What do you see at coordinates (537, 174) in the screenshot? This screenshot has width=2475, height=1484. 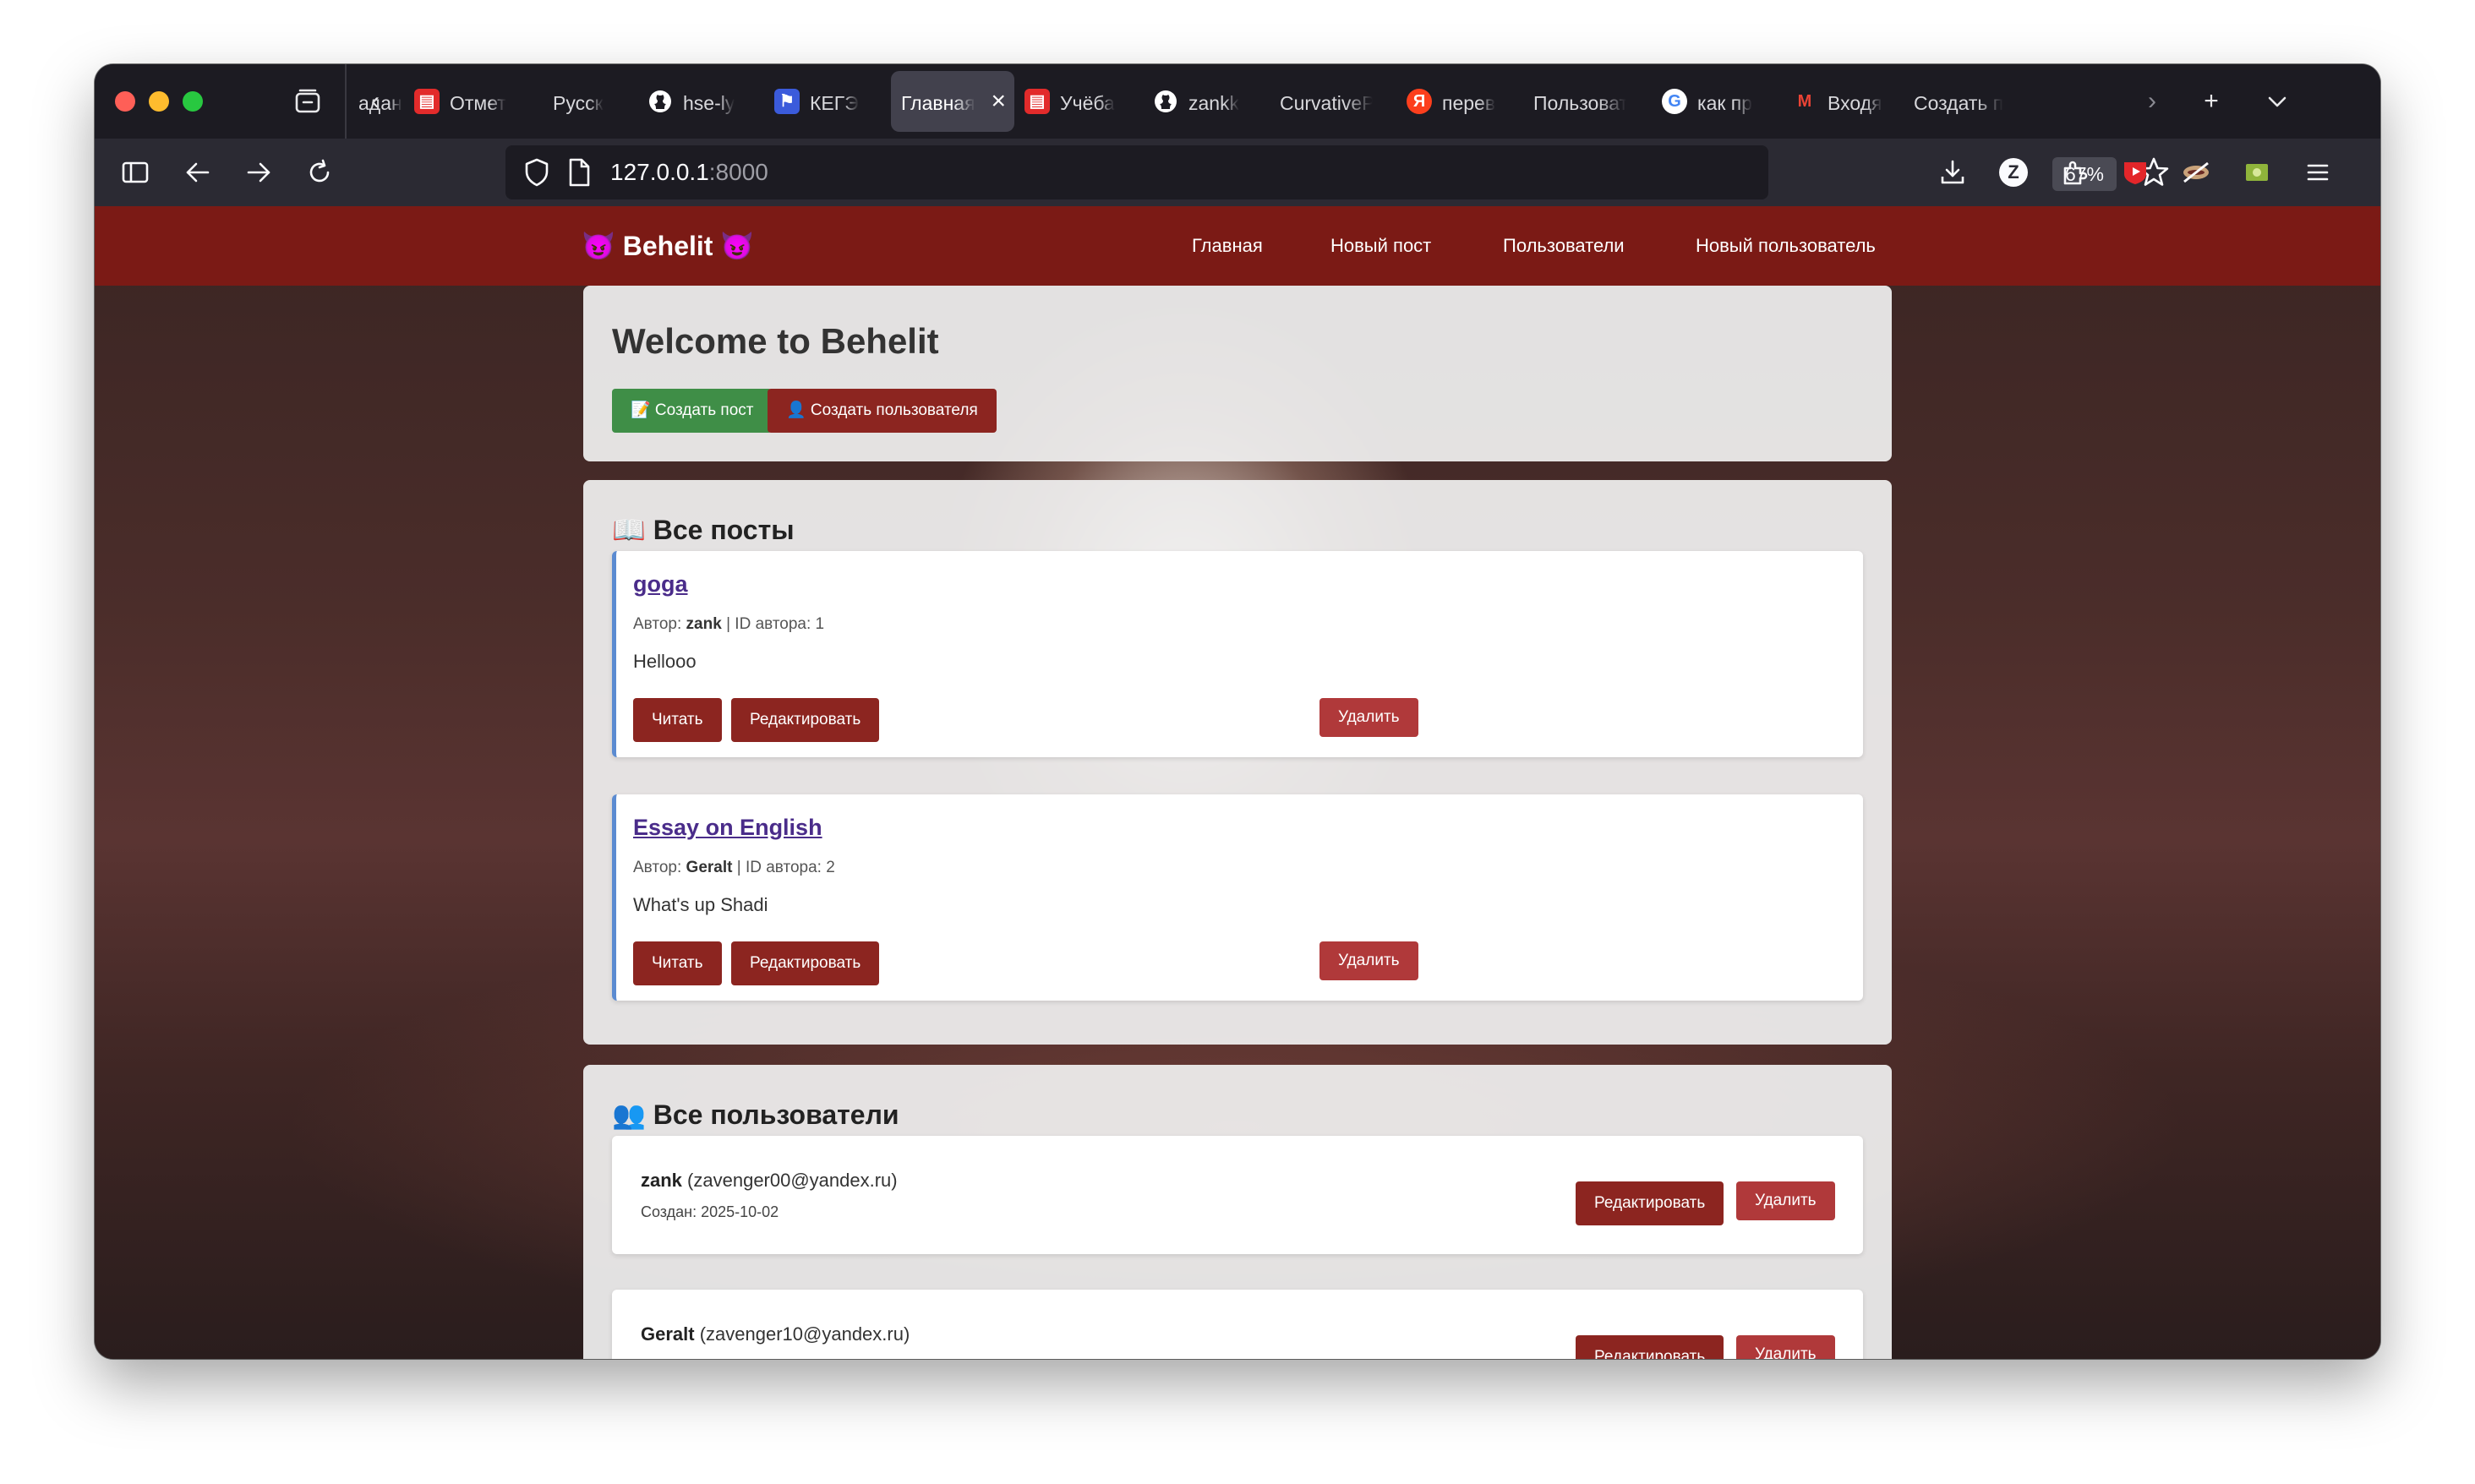 I see `shield-icon` at bounding box center [537, 174].